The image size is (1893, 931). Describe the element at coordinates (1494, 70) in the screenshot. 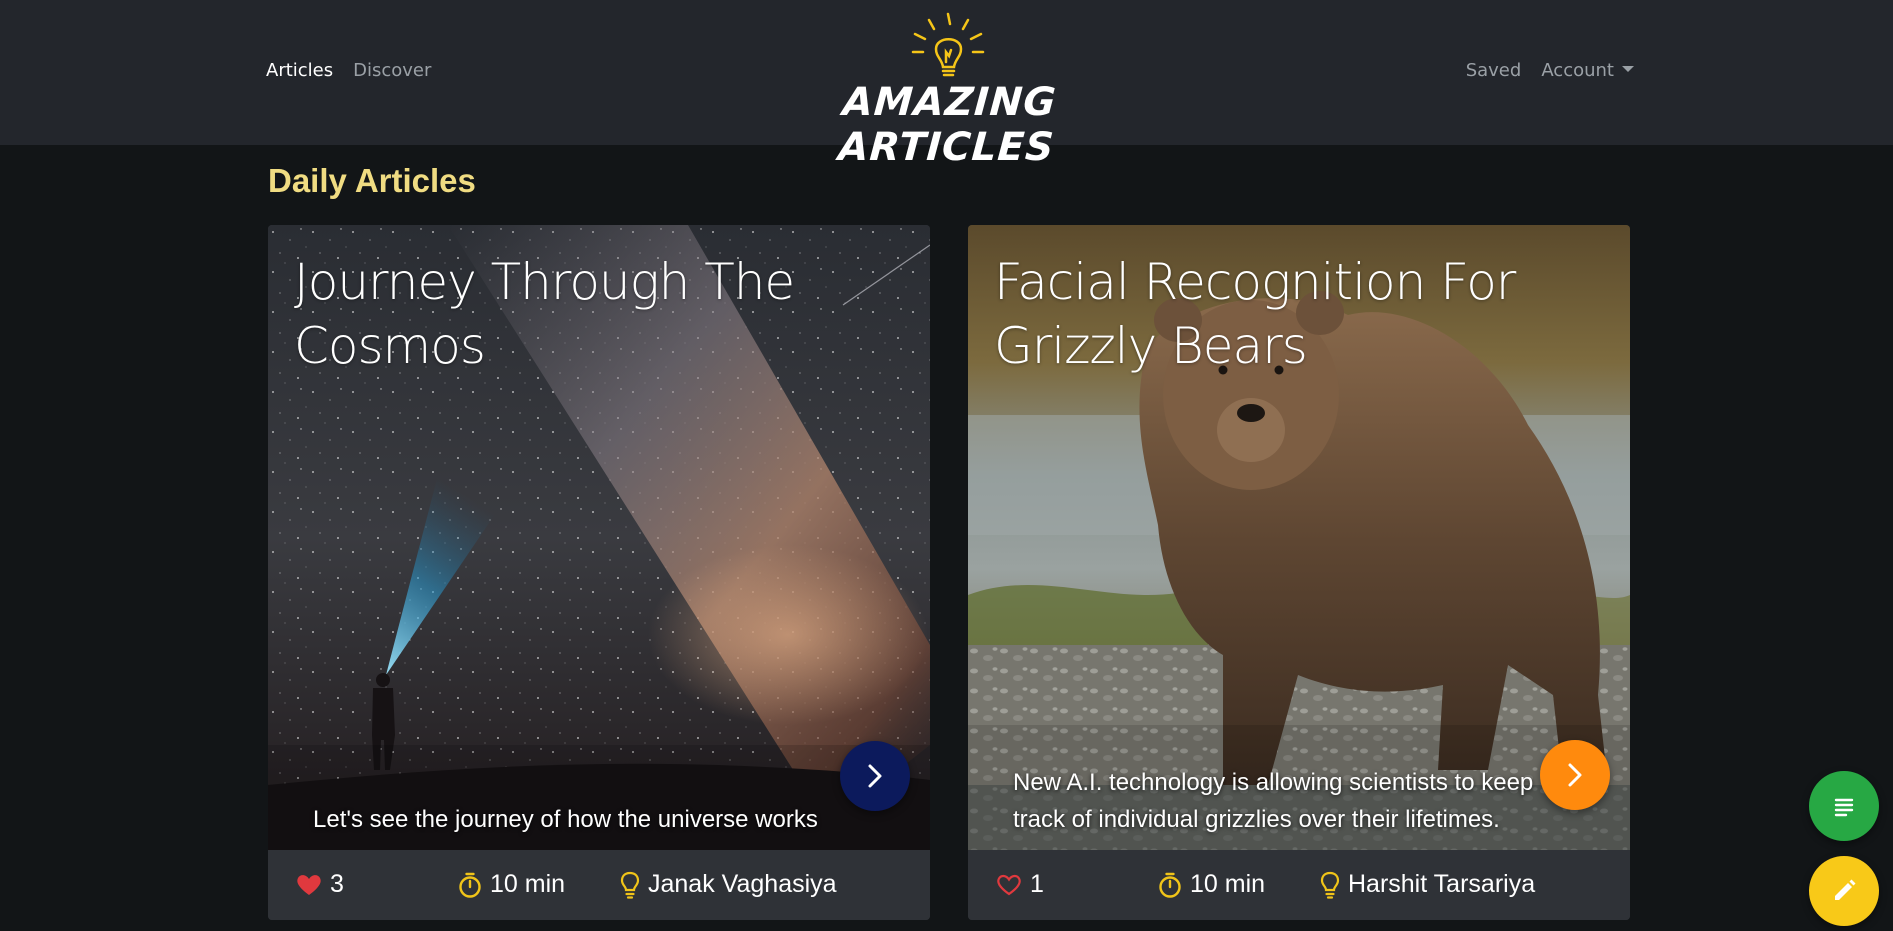

I see `nav-saved-link: Saved` at that location.